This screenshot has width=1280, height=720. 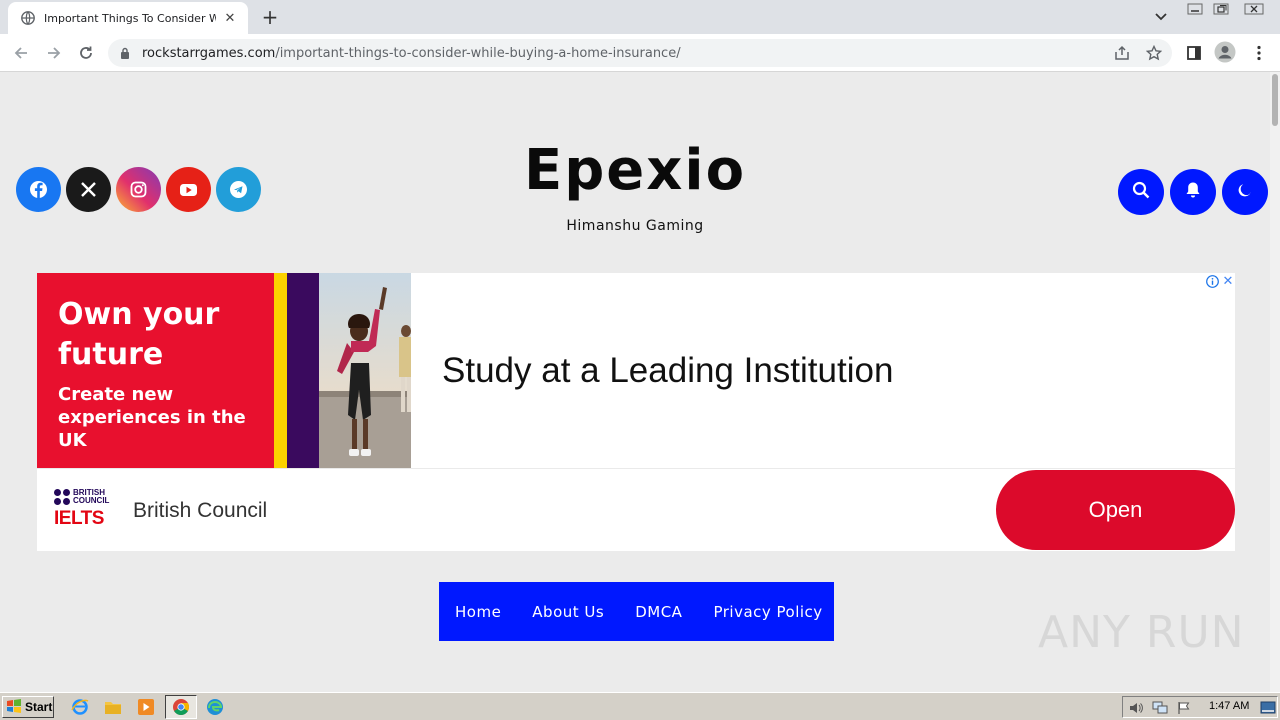 What do you see at coordinates (1225, 52) in the screenshot?
I see `profile-avatar-icon` at bounding box center [1225, 52].